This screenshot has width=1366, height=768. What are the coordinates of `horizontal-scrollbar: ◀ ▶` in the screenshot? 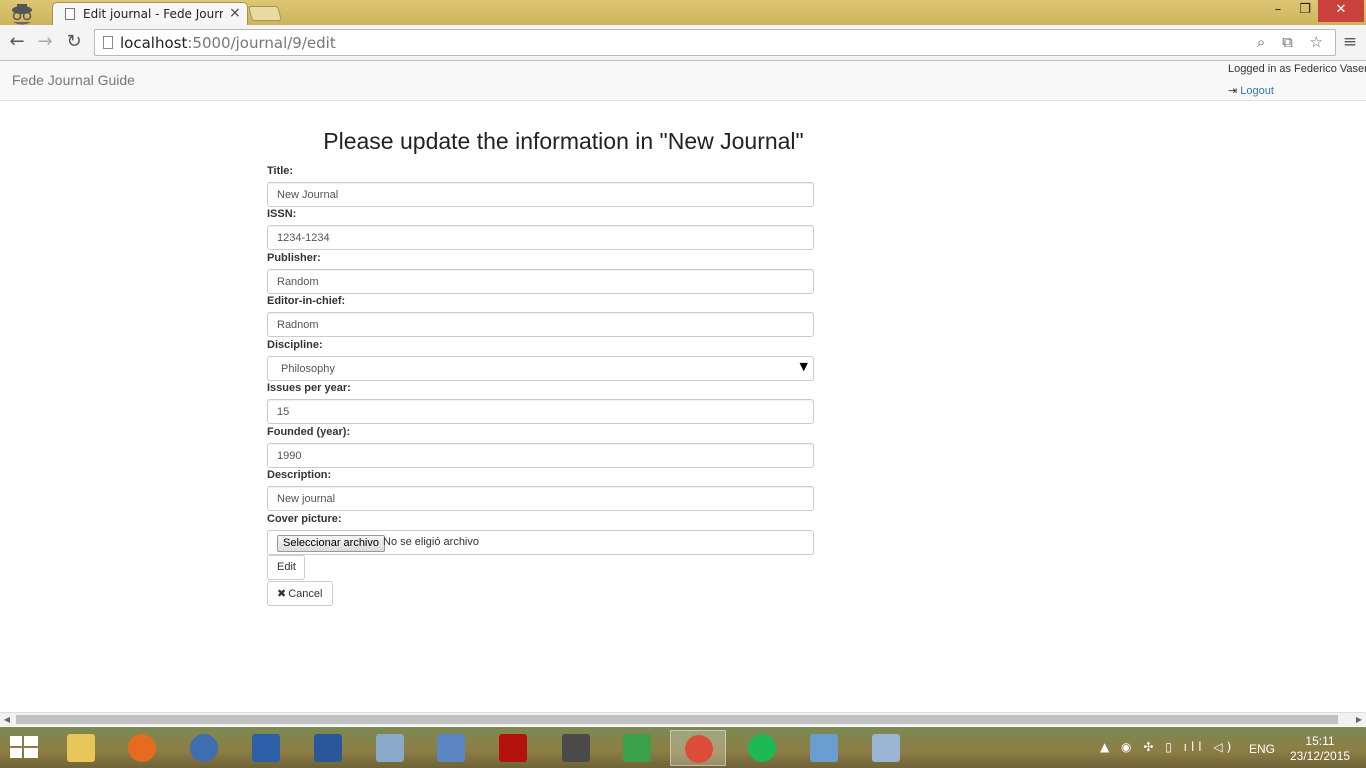 It's located at (683, 719).